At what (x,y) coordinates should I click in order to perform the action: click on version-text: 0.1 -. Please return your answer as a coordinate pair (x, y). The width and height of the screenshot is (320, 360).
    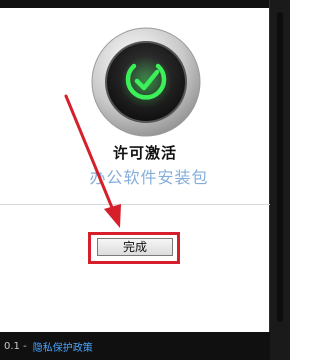
    Looking at the image, I should click on (15, 346).